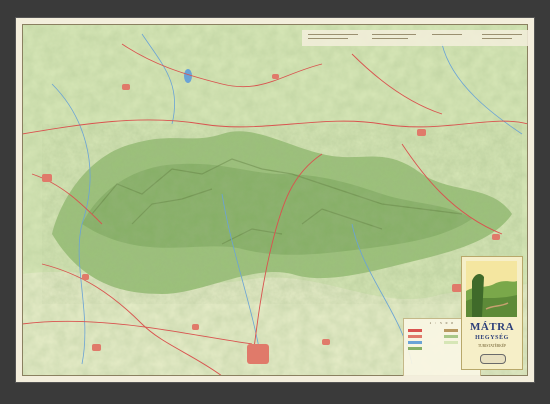 Image resolution: width=550 pixels, height=404 pixels. What do you see at coordinates (451, 336) in the screenshot?
I see `legend-meadow-swatch` at bounding box center [451, 336].